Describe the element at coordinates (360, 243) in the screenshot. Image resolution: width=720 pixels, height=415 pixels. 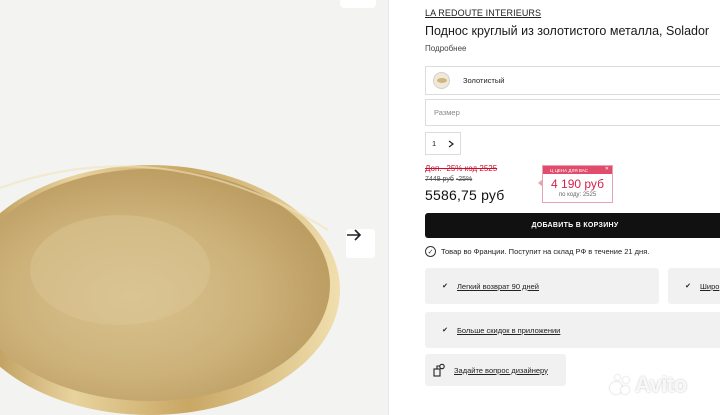
I see `next-image-button` at that location.